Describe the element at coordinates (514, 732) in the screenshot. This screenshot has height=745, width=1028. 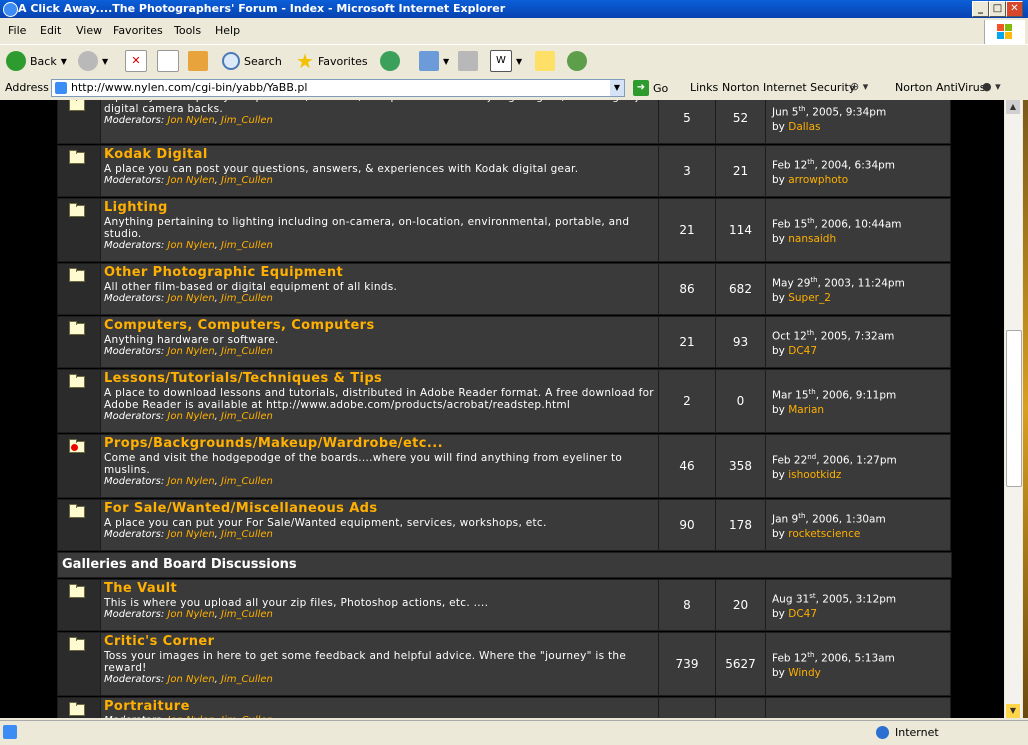
I see `status-bar: Internet` at that location.